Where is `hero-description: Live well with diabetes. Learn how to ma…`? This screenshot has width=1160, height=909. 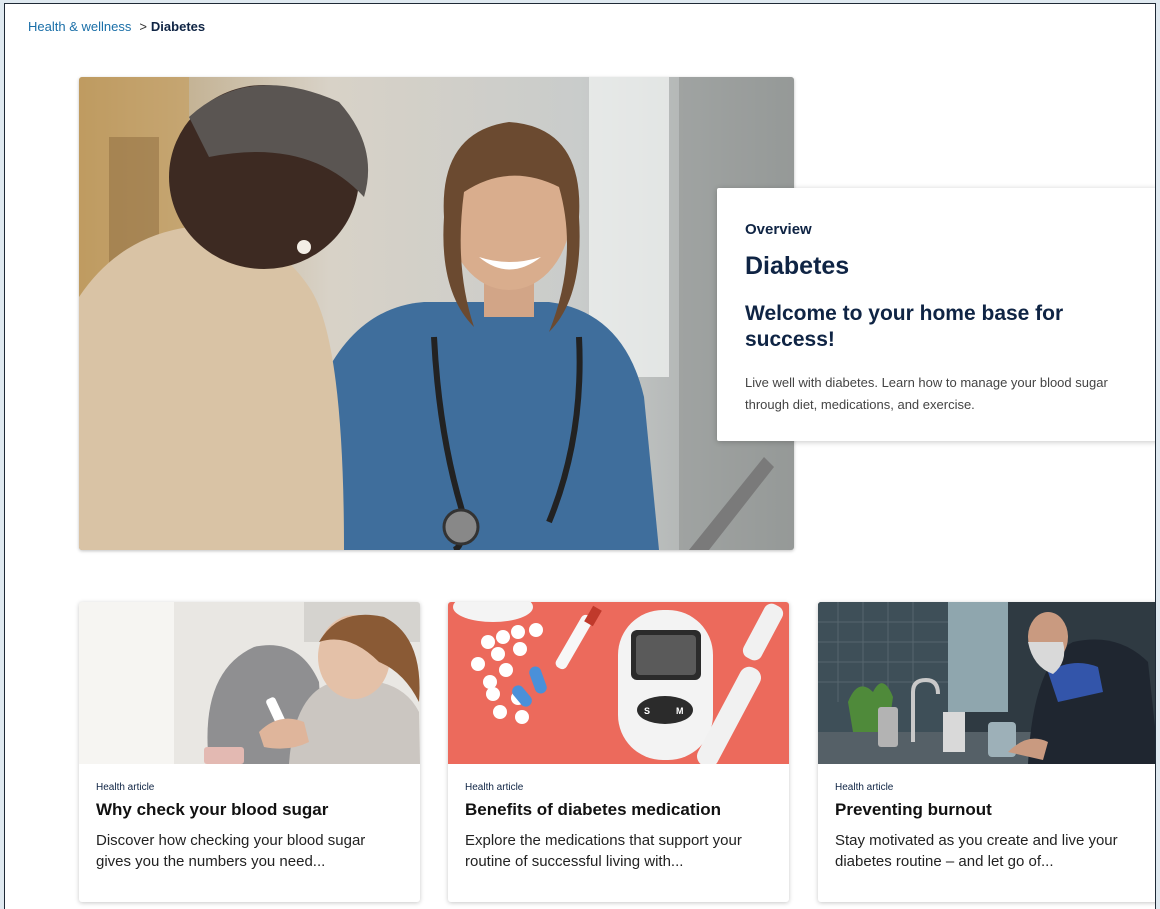 hero-description: Live well with diabetes. Learn how to ma… is located at coordinates (926, 393).